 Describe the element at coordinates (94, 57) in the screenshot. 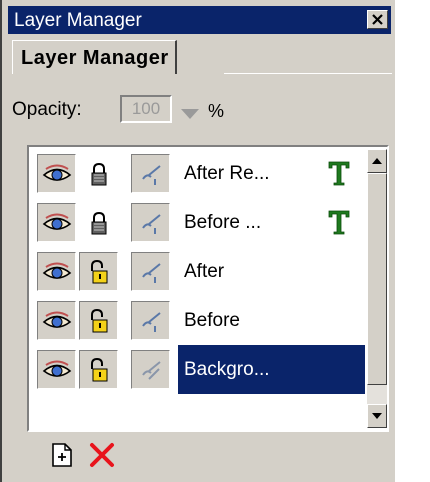

I see `tab-layer-manager: Layer Manager` at that location.